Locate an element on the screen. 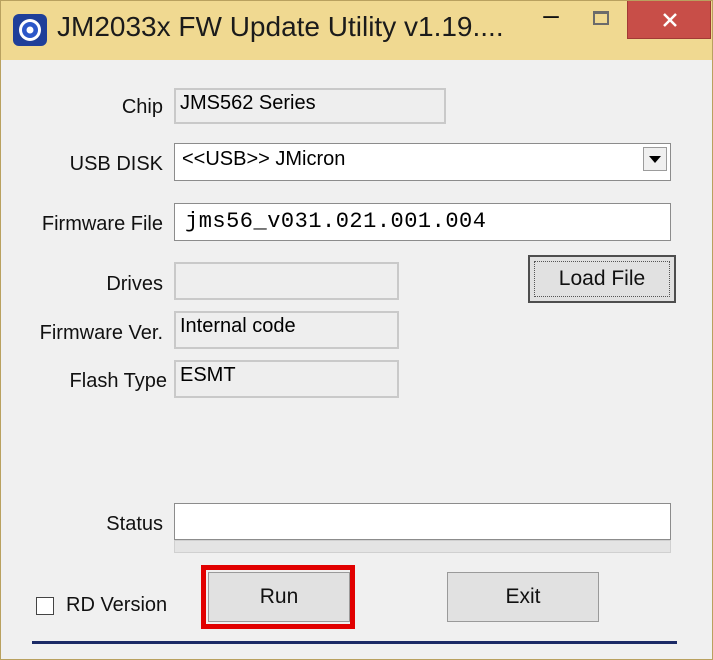 The width and height of the screenshot is (713, 660). chip-label: Chip is located at coordinates (142, 107).